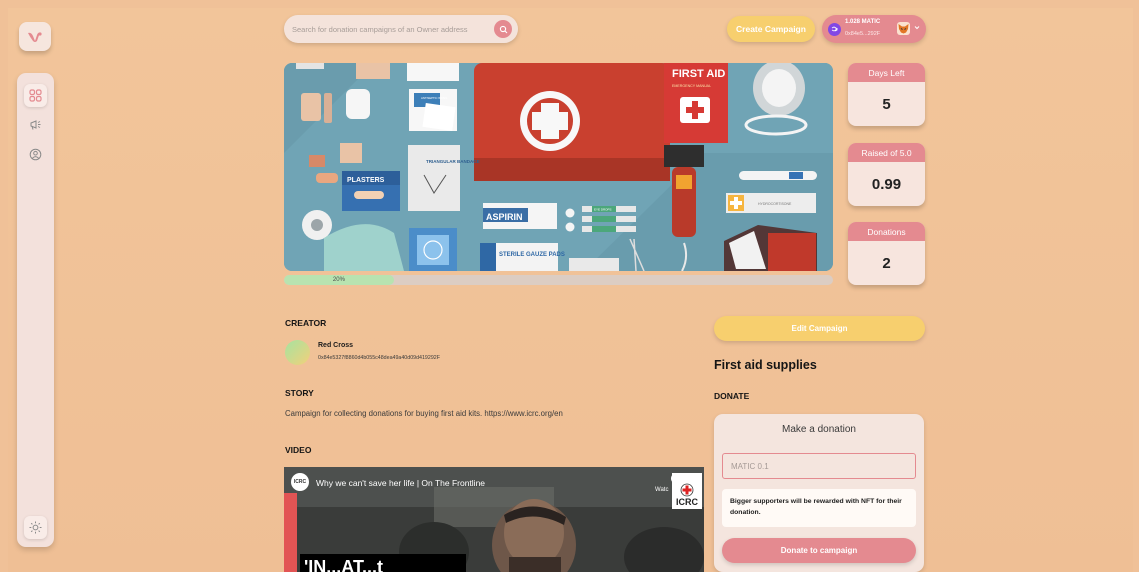  I want to click on dashboard-icon, so click(35, 95).